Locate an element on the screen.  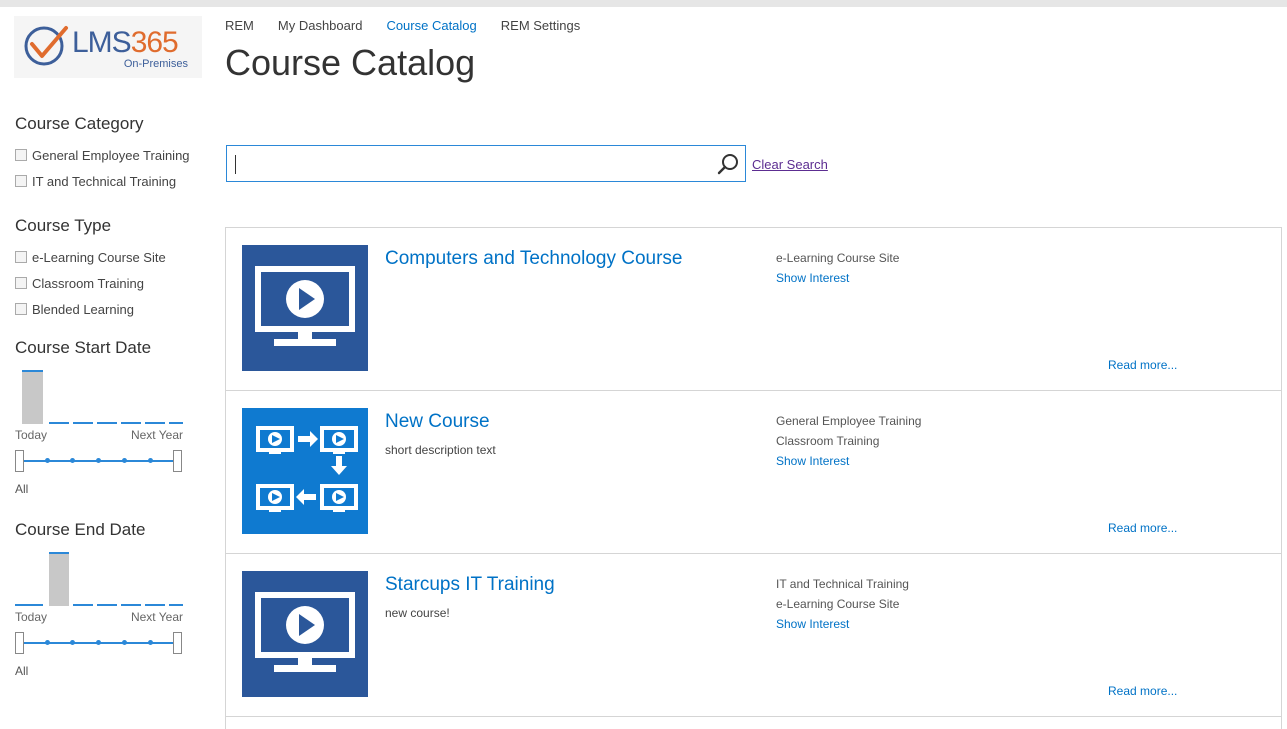
start-date-selection-label: All is located at coordinates (22, 489).